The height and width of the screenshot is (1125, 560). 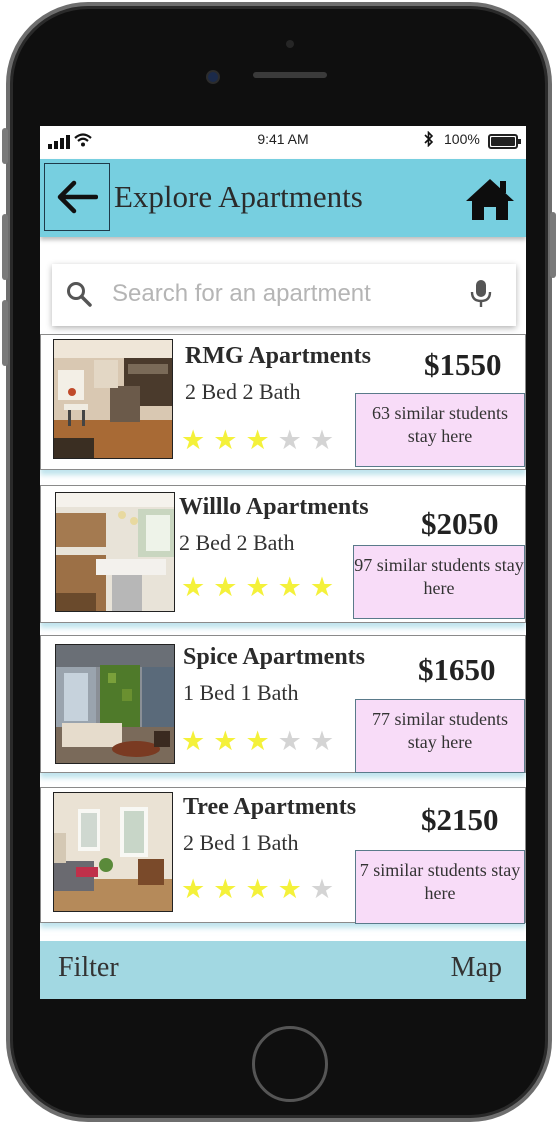 What do you see at coordinates (440, 887) in the screenshot?
I see `similar-students-badge: 7 similar students stay here` at bounding box center [440, 887].